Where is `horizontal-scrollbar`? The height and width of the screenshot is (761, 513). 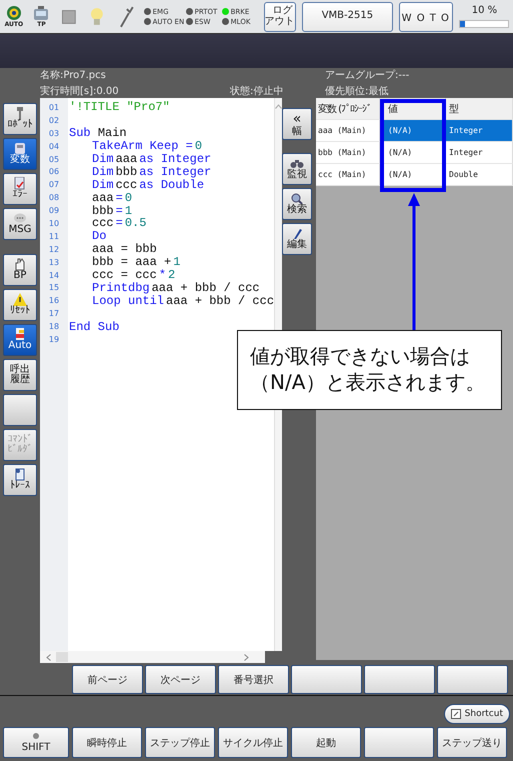
horizontal-scrollbar is located at coordinates (152, 657).